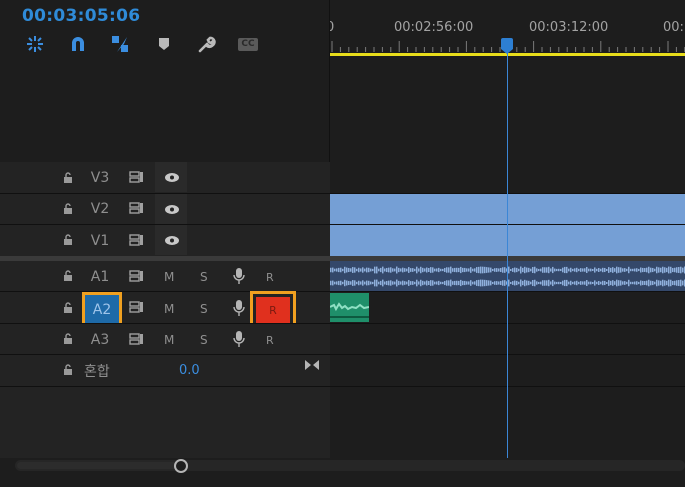  What do you see at coordinates (100, 277) in the screenshot?
I see `track-name-a1: A1` at bounding box center [100, 277].